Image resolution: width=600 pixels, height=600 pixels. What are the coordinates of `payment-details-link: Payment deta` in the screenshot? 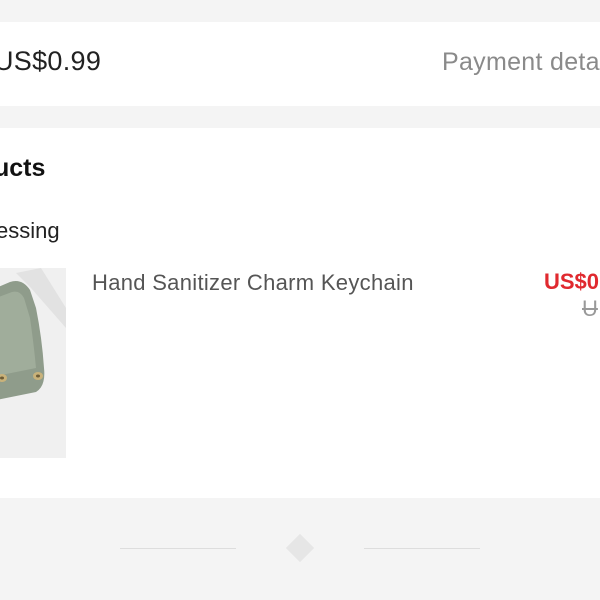 It's located at (521, 62).